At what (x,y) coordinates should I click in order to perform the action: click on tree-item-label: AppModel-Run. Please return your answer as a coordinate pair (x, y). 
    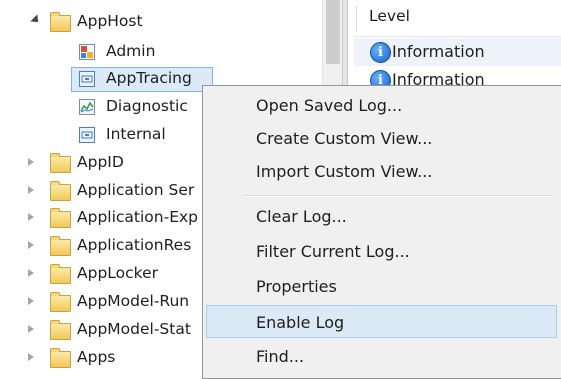
    Looking at the image, I should click on (133, 301).